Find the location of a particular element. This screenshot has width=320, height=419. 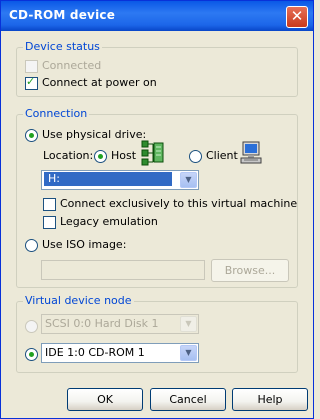

connected-checkbox-box is located at coordinates (31, 66).